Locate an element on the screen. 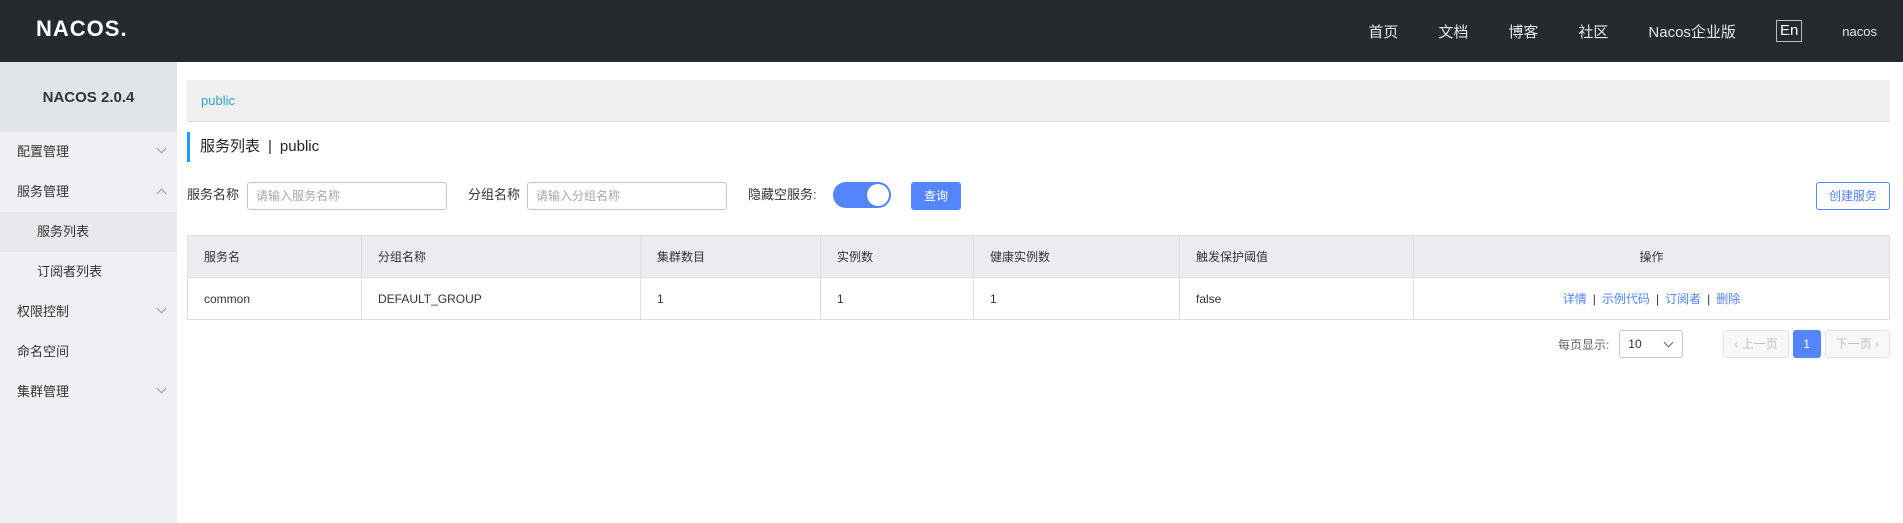 The width and height of the screenshot is (1903, 523). sidebar-item-label: 命名空间 is located at coordinates (43, 351).